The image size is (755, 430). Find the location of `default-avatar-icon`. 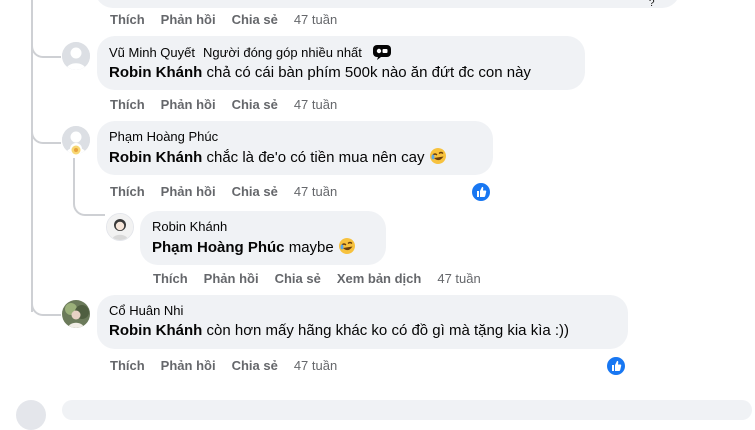

default-avatar-icon is located at coordinates (76, 56).